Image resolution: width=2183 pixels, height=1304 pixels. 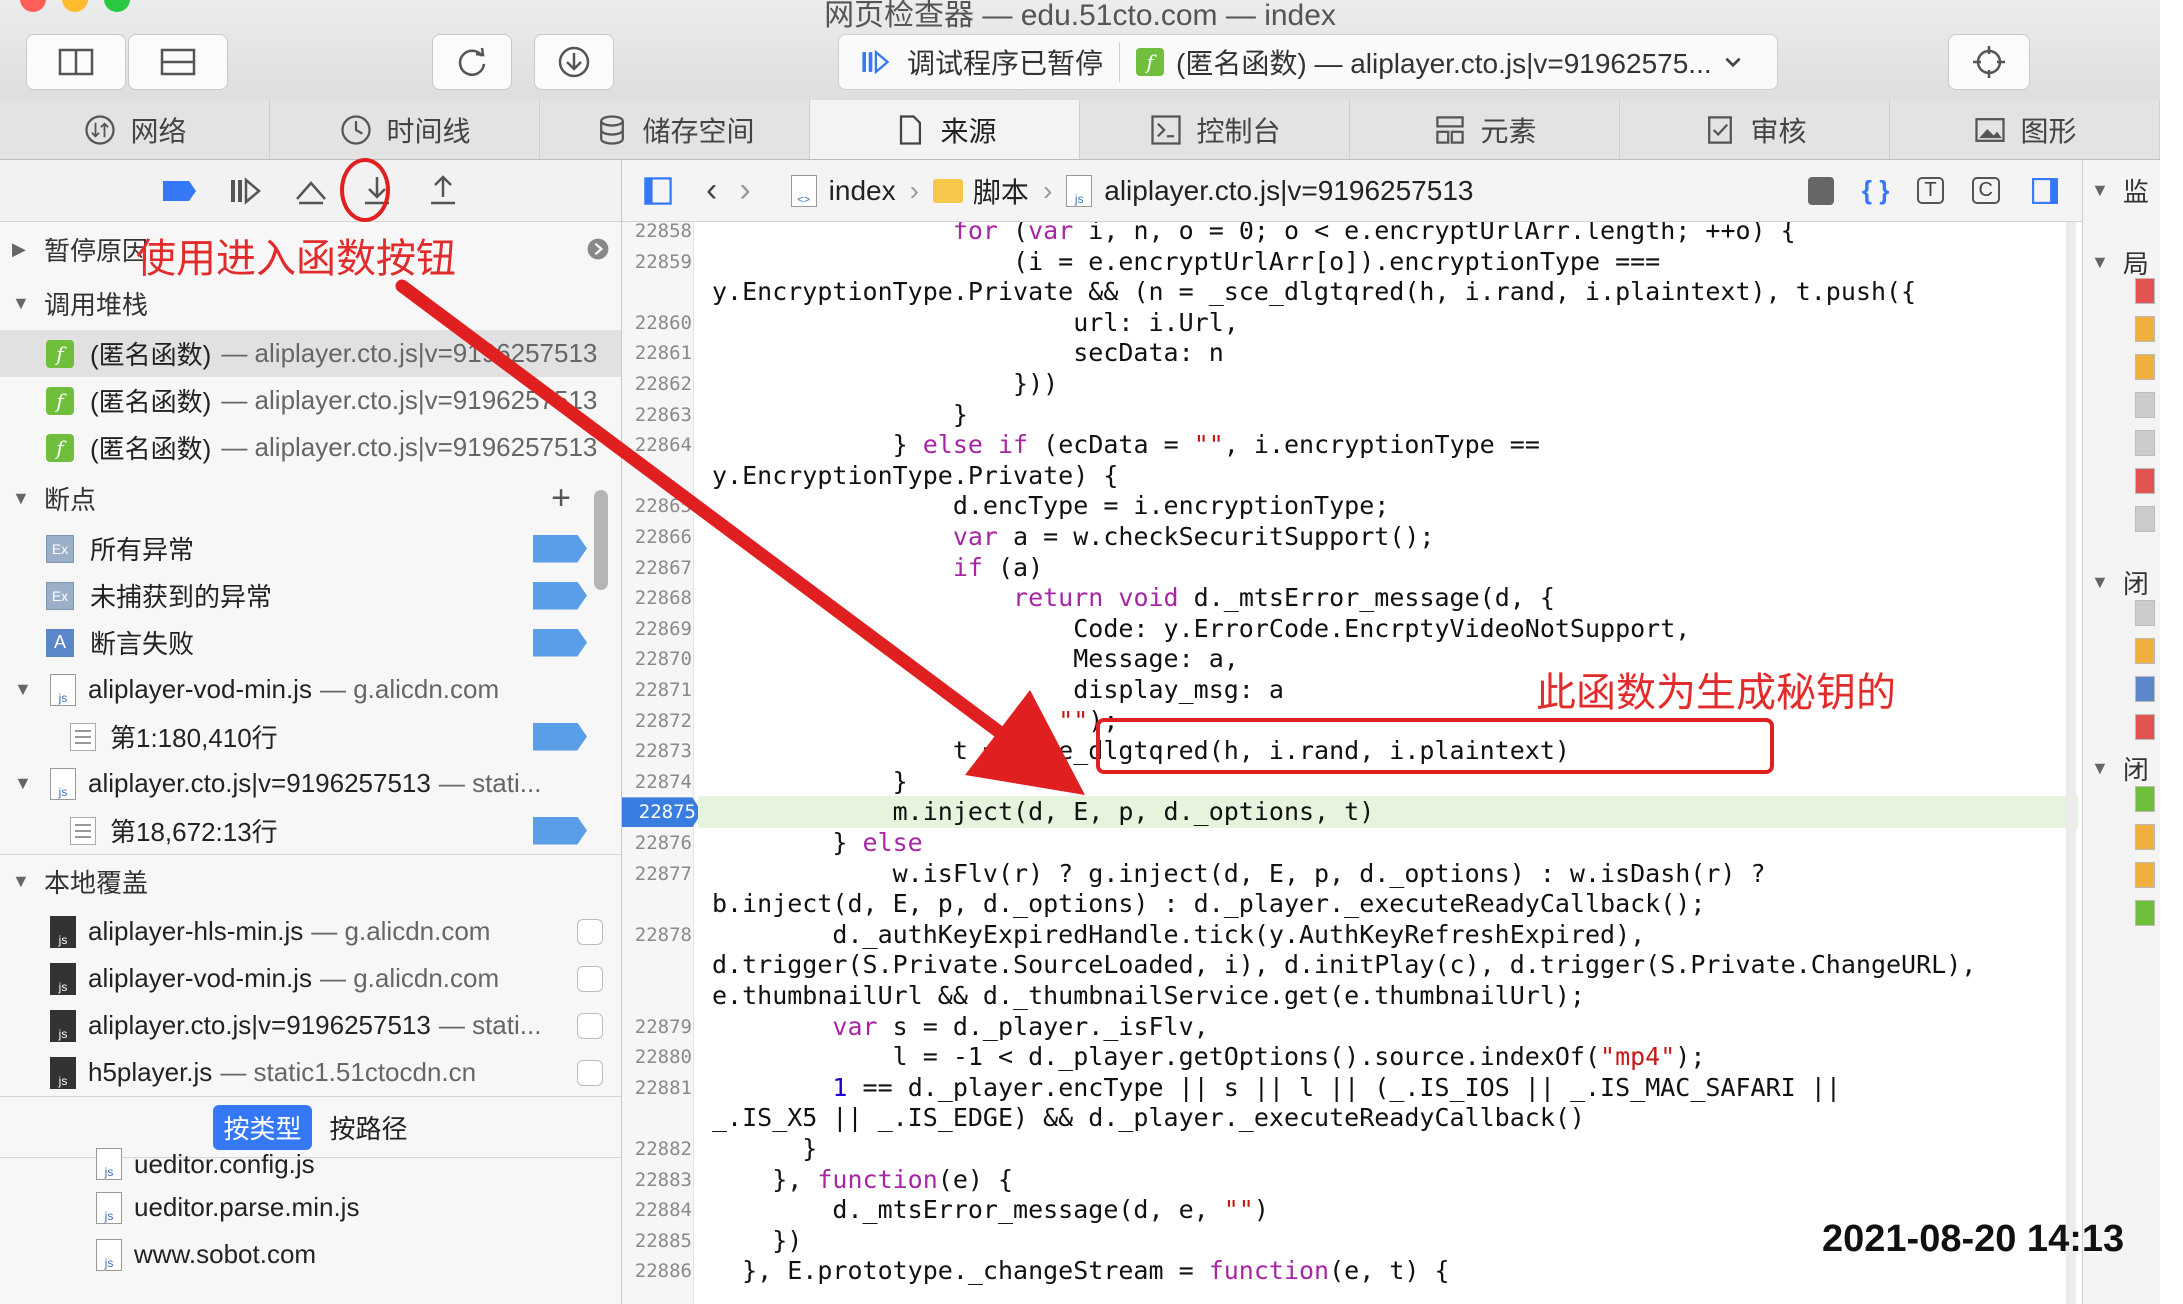 What do you see at coordinates (657, 629) in the screenshot?
I see `line-number: 22869` at bounding box center [657, 629].